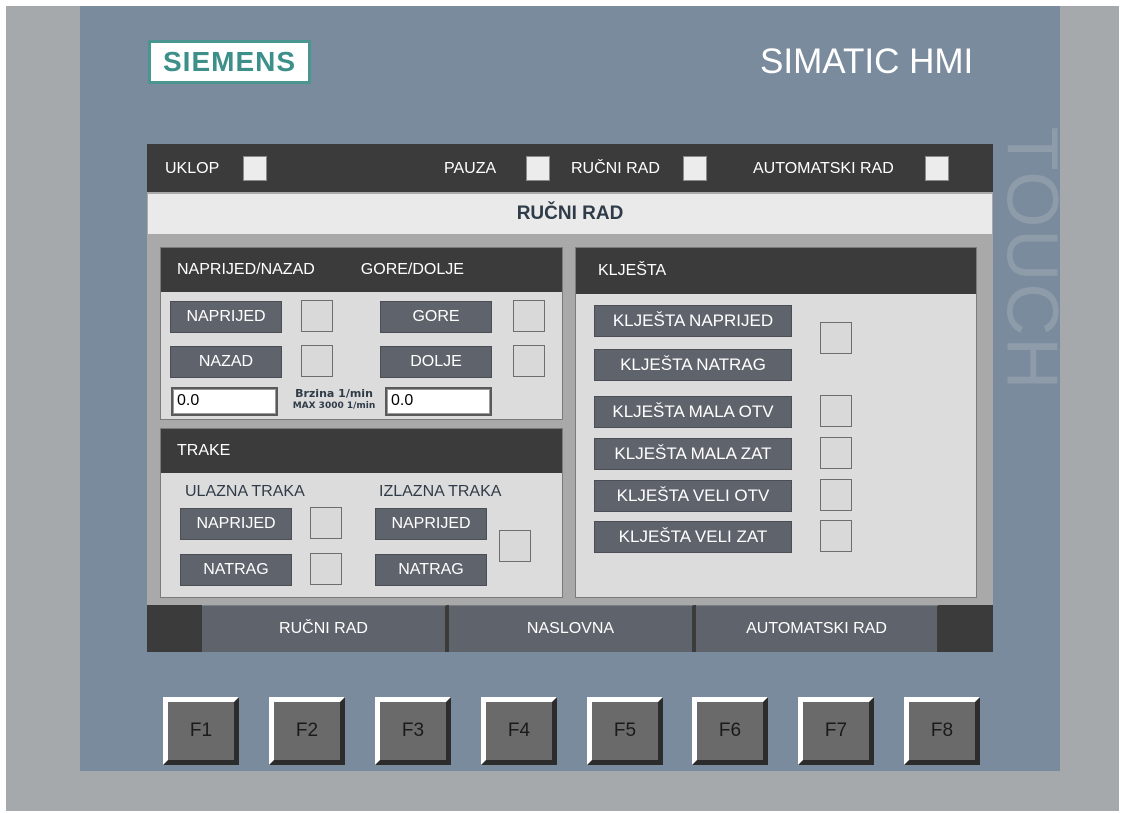  What do you see at coordinates (817, 628) in the screenshot?
I see `nav-automatski-rad-button: AUTOMATSKI RAD` at bounding box center [817, 628].